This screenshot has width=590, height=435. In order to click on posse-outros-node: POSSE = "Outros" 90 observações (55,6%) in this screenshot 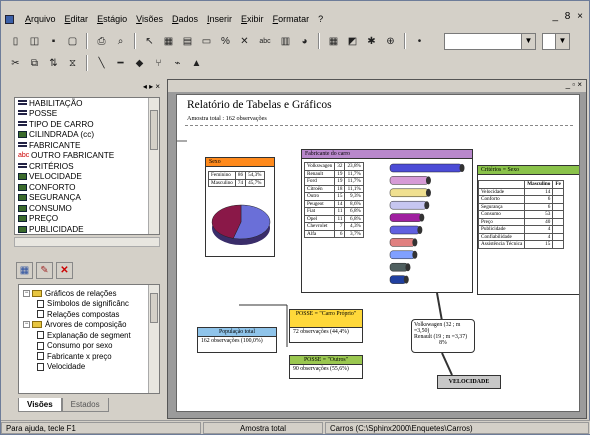, I will do `click(326, 367)`.